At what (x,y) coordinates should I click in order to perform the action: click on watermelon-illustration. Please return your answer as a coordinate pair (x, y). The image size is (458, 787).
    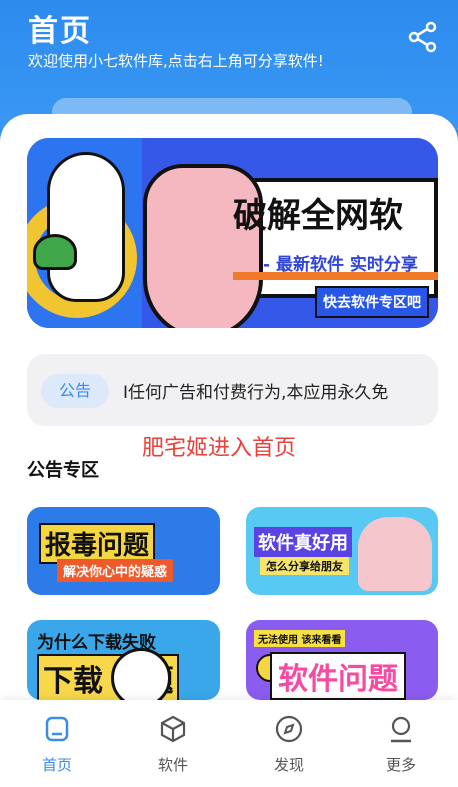
    Looking at the image, I should click on (55, 252).